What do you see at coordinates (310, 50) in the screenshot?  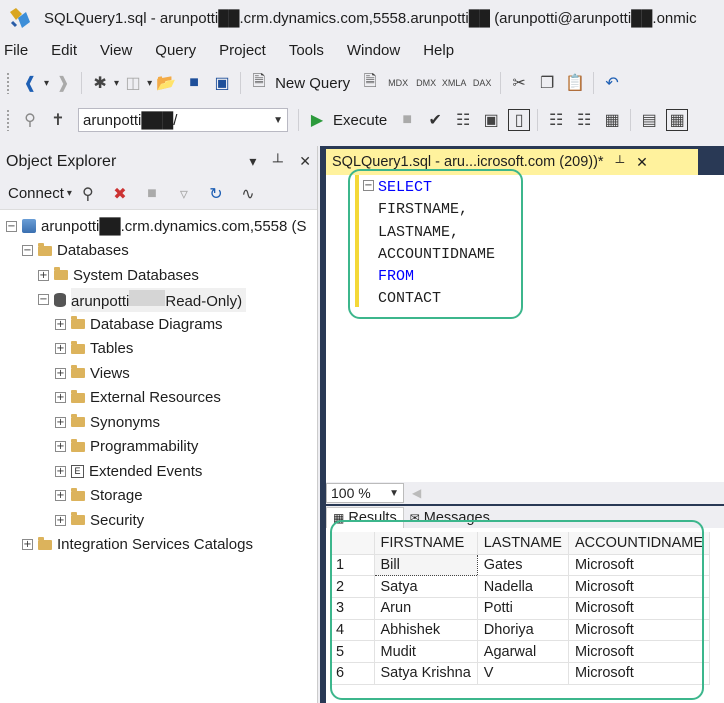 I see `menu-tools: Tools` at bounding box center [310, 50].